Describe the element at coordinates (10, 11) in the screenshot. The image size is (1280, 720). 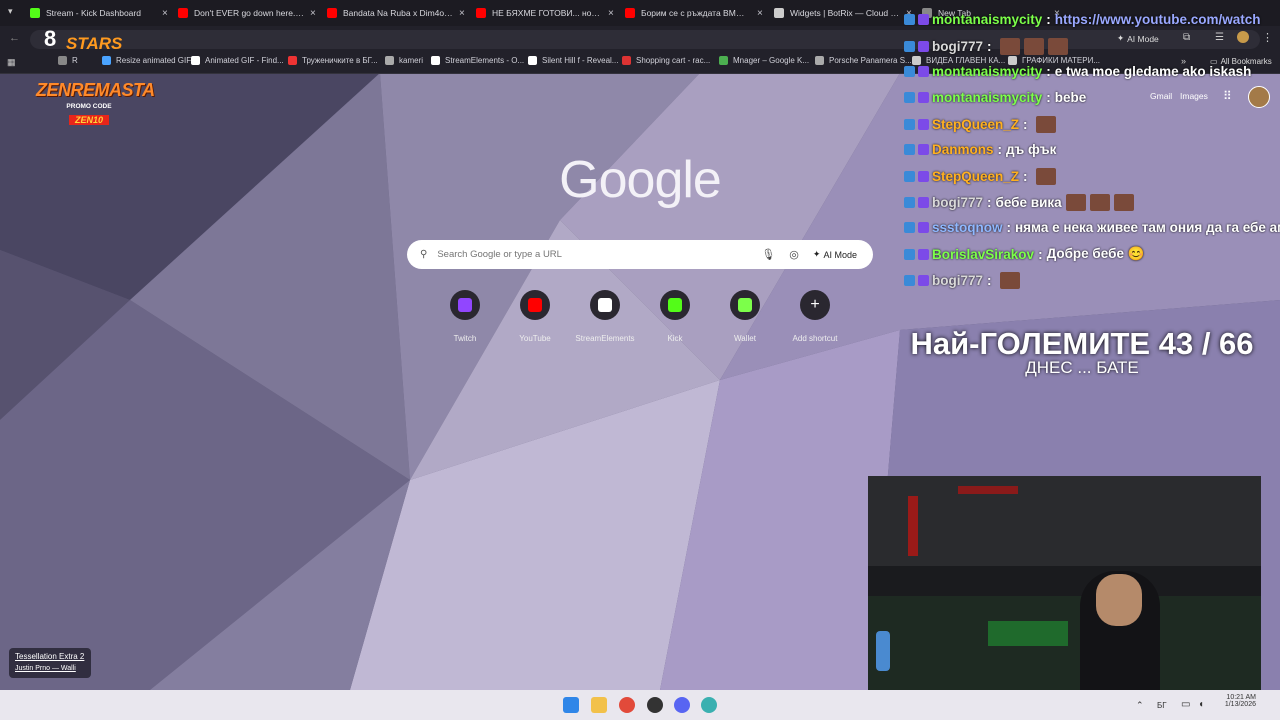
I see `tab-search-icon: ▾` at that location.